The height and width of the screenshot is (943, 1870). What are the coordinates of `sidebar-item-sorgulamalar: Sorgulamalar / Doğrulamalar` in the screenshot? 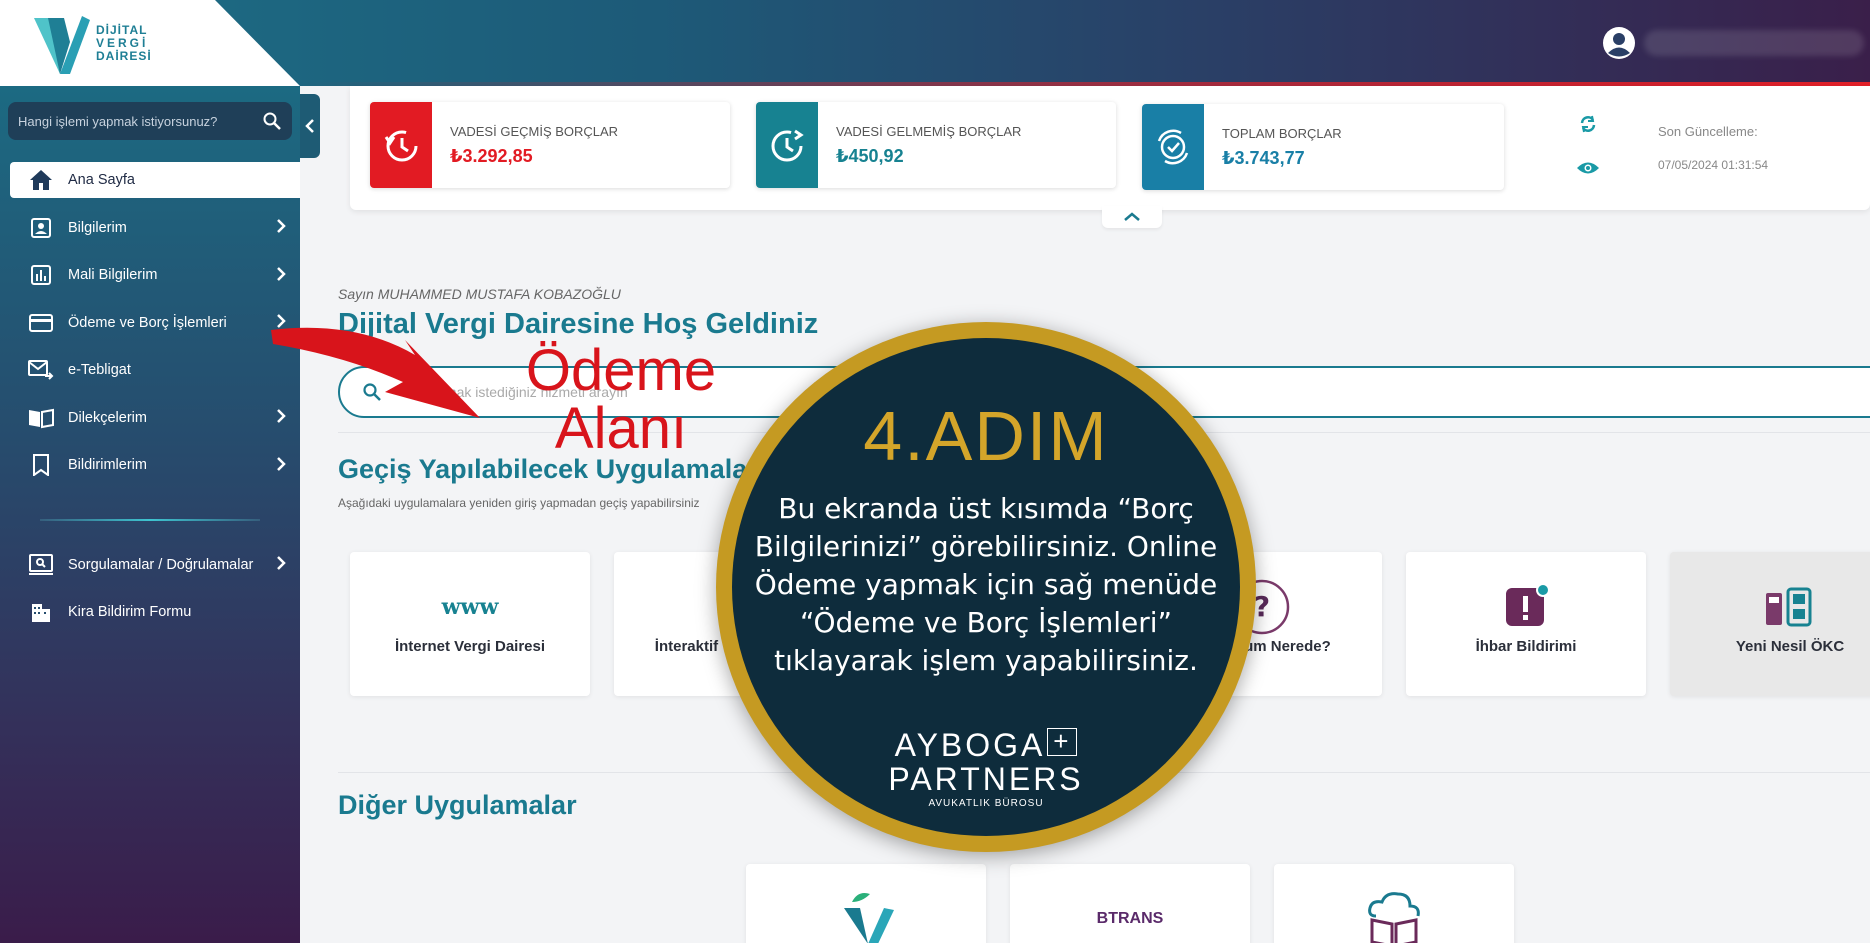 It's located at (150, 565).